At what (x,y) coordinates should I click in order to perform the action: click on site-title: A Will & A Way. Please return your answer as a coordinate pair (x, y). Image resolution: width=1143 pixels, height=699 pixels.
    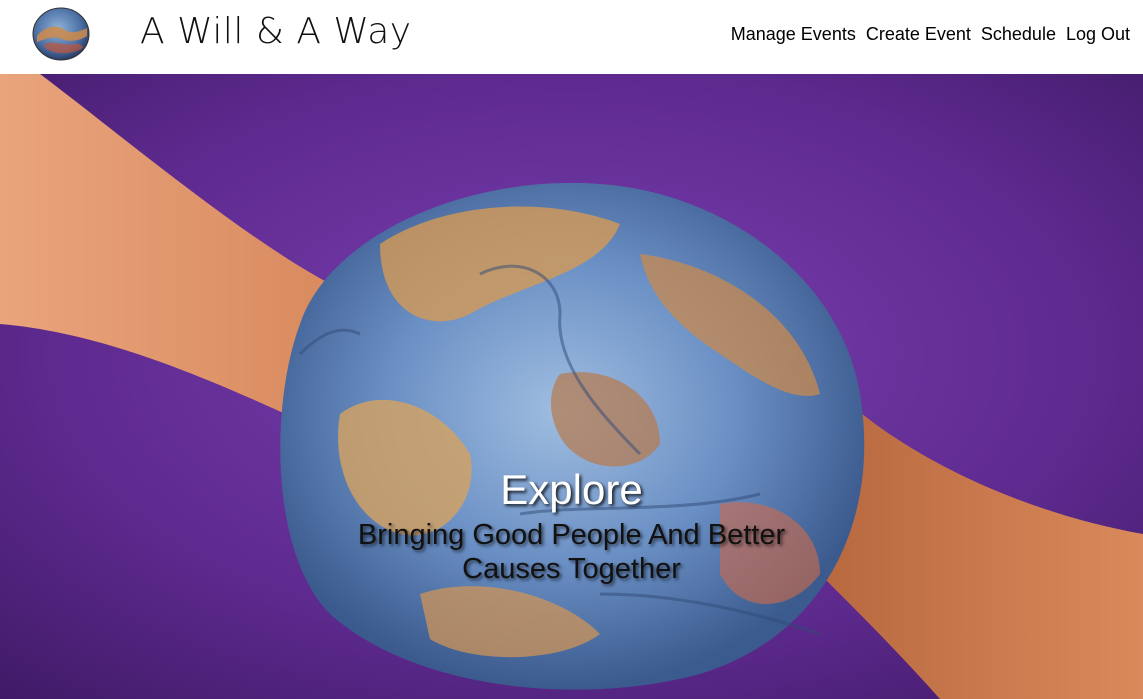
    Looking at the image, I should click on (276, 31).